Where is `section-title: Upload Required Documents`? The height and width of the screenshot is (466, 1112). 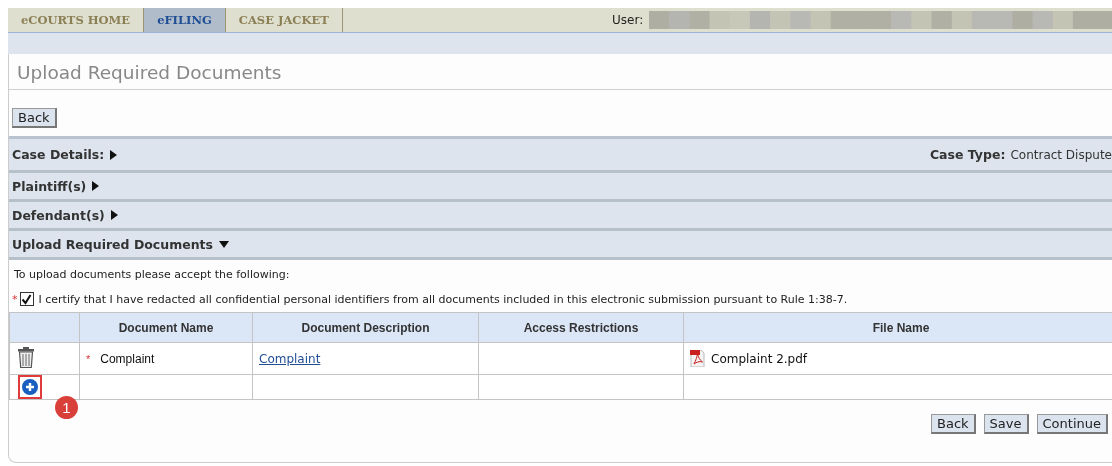
section-title: Upload Required Documents is located at coordinates (112, 244).